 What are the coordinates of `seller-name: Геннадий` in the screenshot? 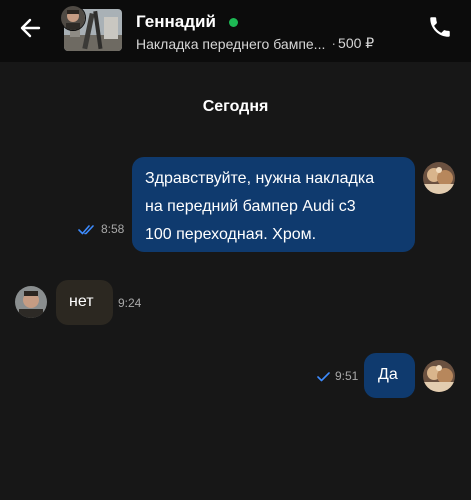 It's located at (176, 22).